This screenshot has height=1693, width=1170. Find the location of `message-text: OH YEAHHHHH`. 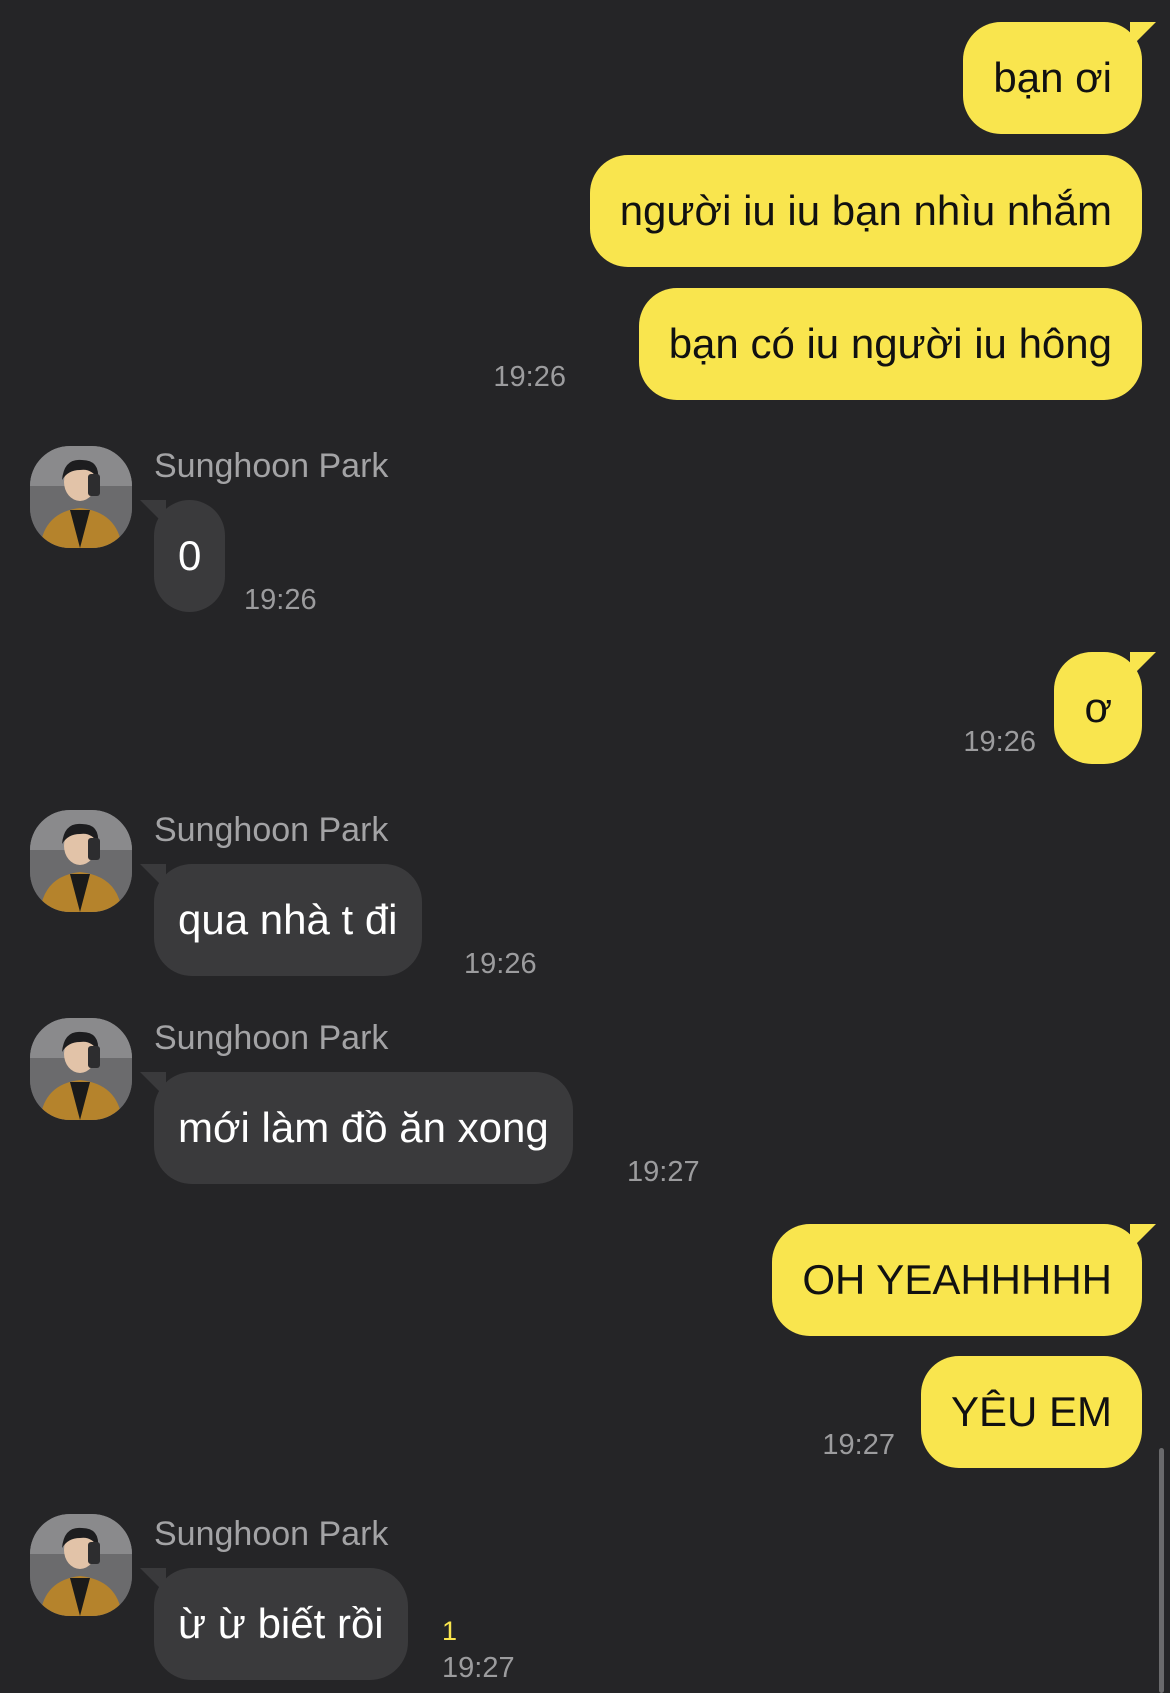

message-text: OH YEAHHHHH is located at coordinates (957, 1279).